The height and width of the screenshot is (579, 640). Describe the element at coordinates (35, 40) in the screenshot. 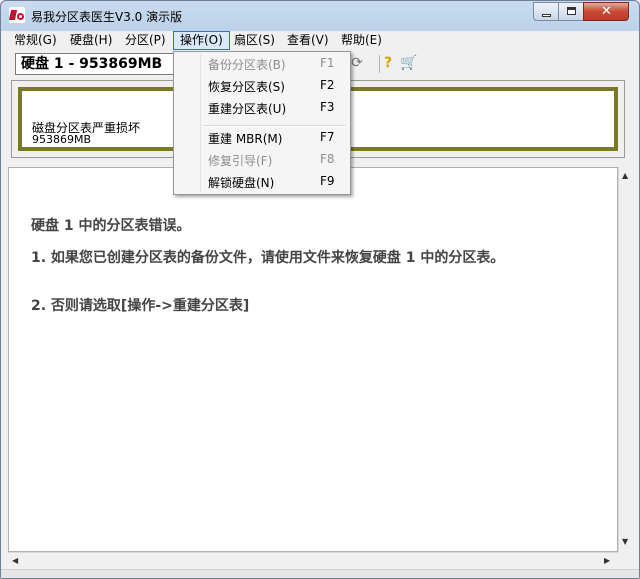

I see `menu-general: 常规(G)` at that location.